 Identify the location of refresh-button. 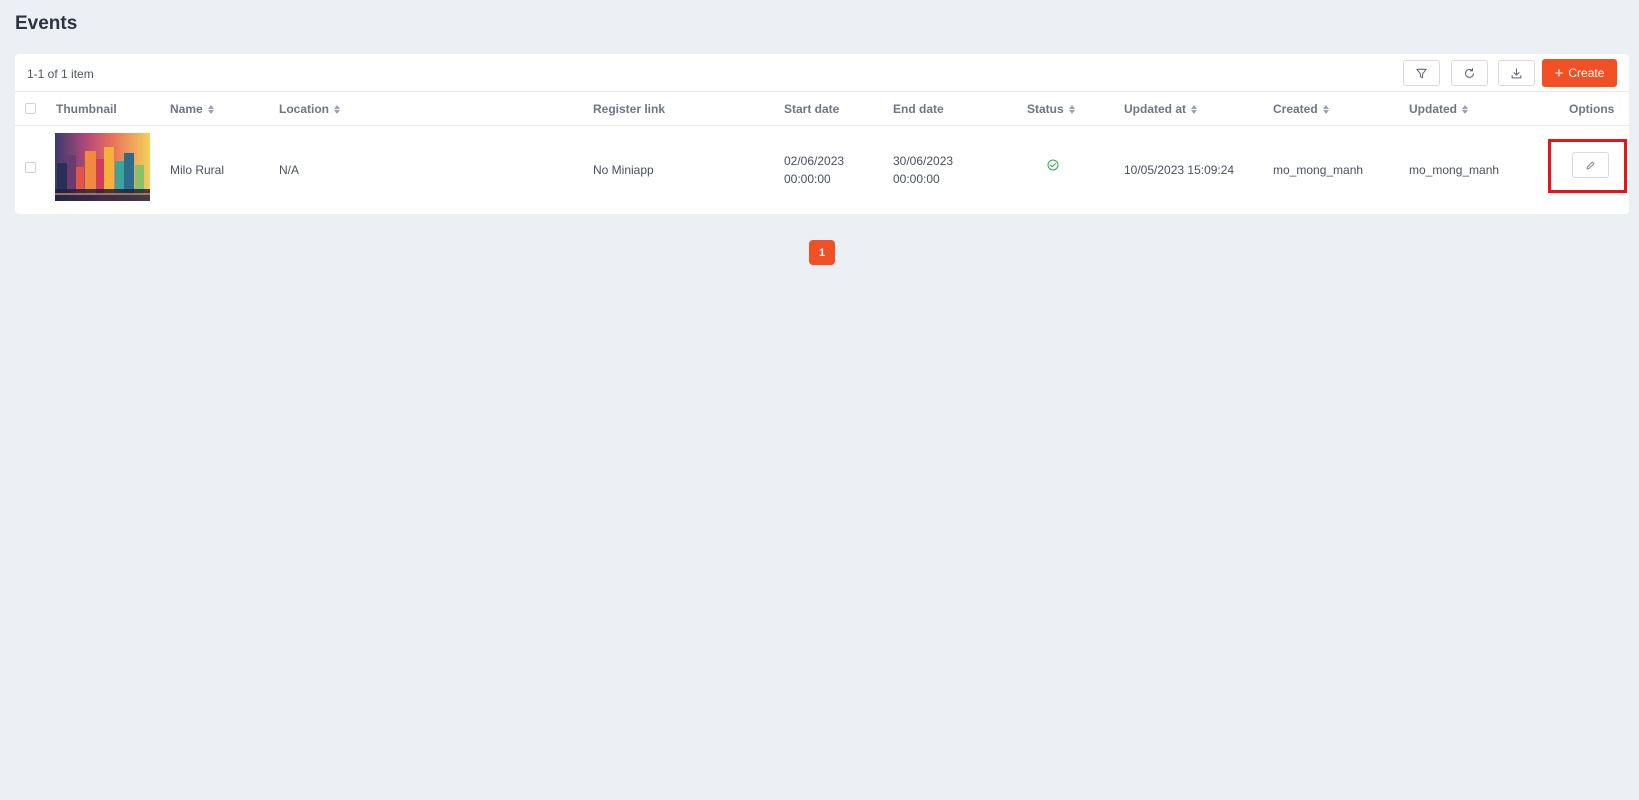
(1469, 73).